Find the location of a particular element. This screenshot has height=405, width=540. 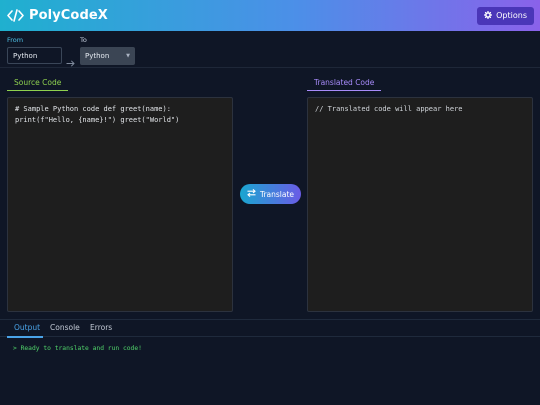

from-language-value: Python is located at coordinates (25, 55).